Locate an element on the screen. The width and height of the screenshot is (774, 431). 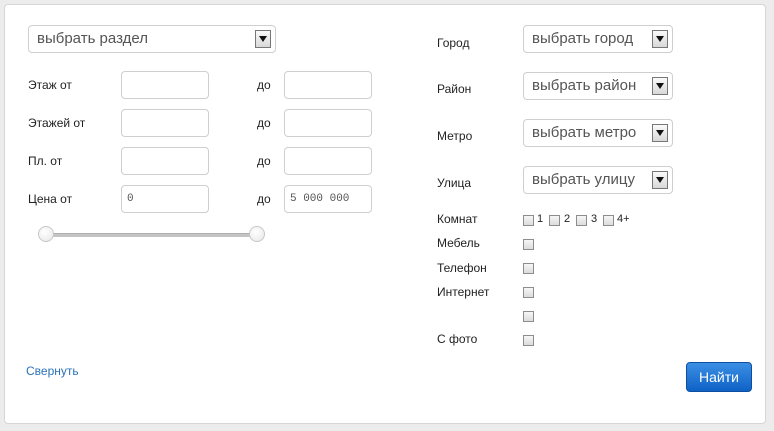
furniture-label: Мебель is located at coordinates (458, 243).